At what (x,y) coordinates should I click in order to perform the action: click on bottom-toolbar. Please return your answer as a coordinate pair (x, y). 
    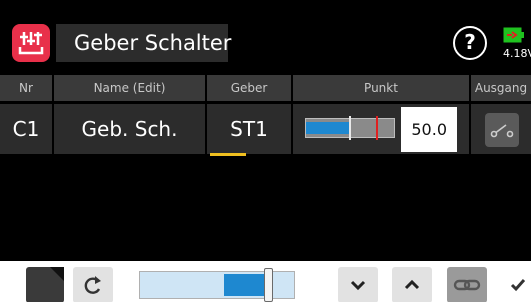
    Looking at the image, I should click on (265, 281).